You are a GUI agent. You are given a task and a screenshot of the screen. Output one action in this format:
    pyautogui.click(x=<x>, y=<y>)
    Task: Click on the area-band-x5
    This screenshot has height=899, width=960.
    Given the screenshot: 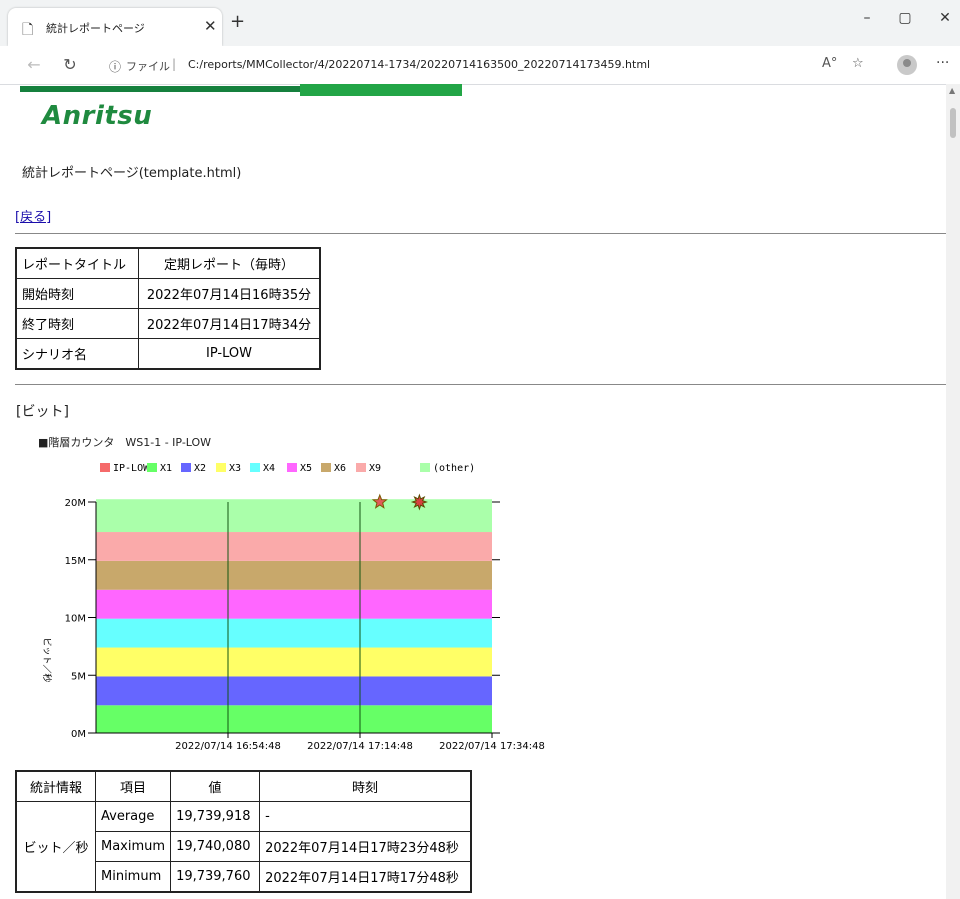 What is the action you would take?
    pyautogui.click(x=294, y=604)
    